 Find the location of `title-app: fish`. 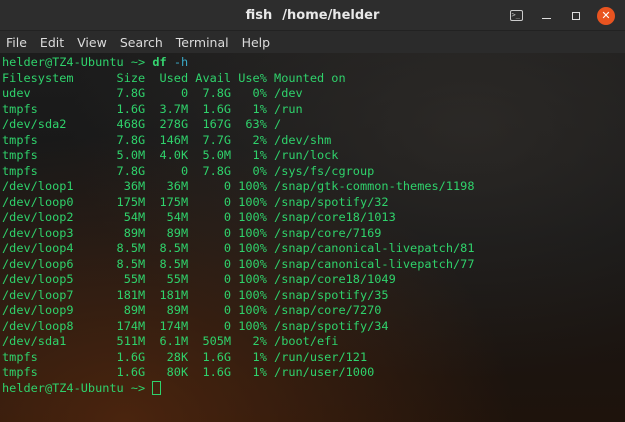

title-app: fish is located at coordinates (259, 15).